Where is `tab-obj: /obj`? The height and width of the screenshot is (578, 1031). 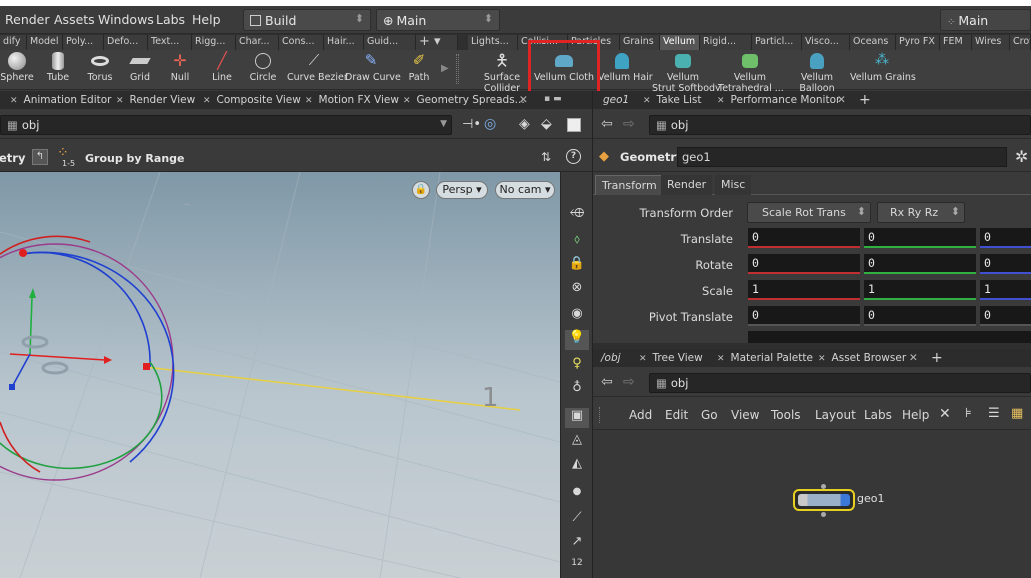 tab-obj: /obj is located at coordinates (611, 358).